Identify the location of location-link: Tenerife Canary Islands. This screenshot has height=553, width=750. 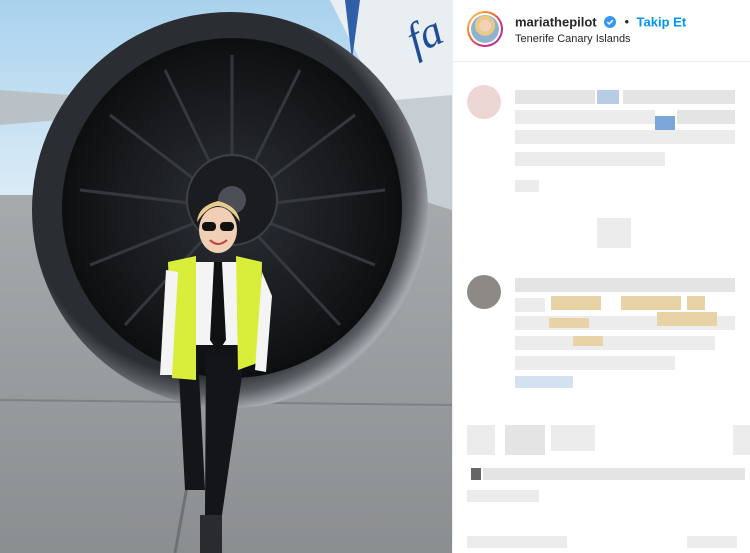
(573, 39).